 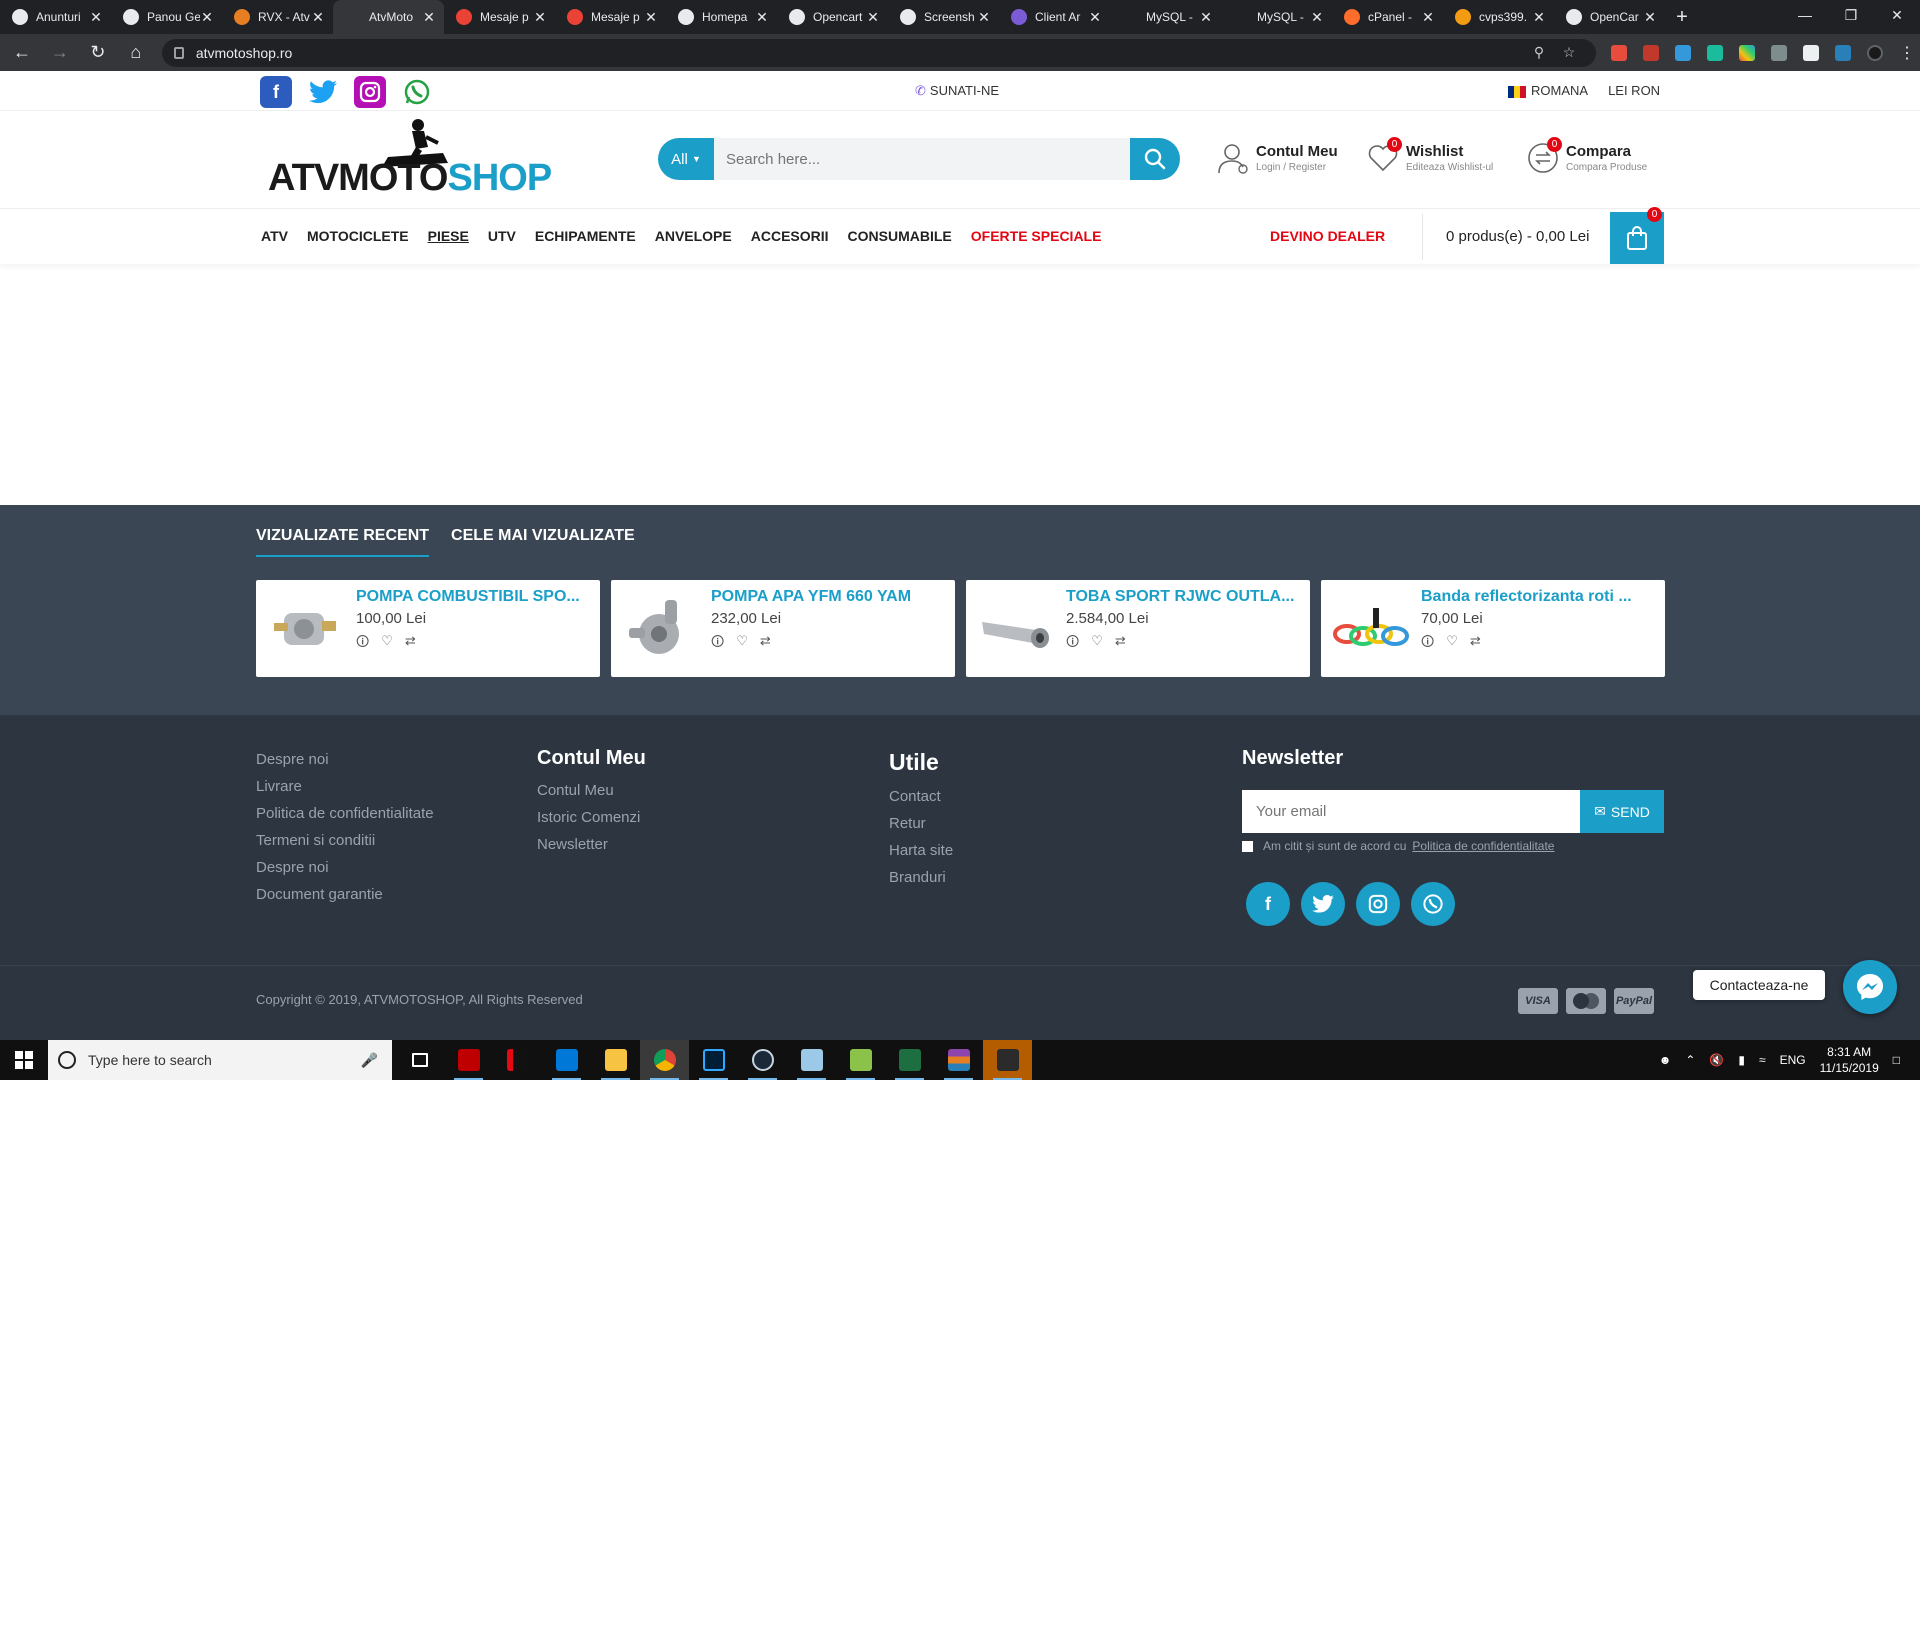 What do you see at coordinates (274, 236) in the screenshot?
I see `menu-item-atv: ATV` at bounding box center [274, 236].